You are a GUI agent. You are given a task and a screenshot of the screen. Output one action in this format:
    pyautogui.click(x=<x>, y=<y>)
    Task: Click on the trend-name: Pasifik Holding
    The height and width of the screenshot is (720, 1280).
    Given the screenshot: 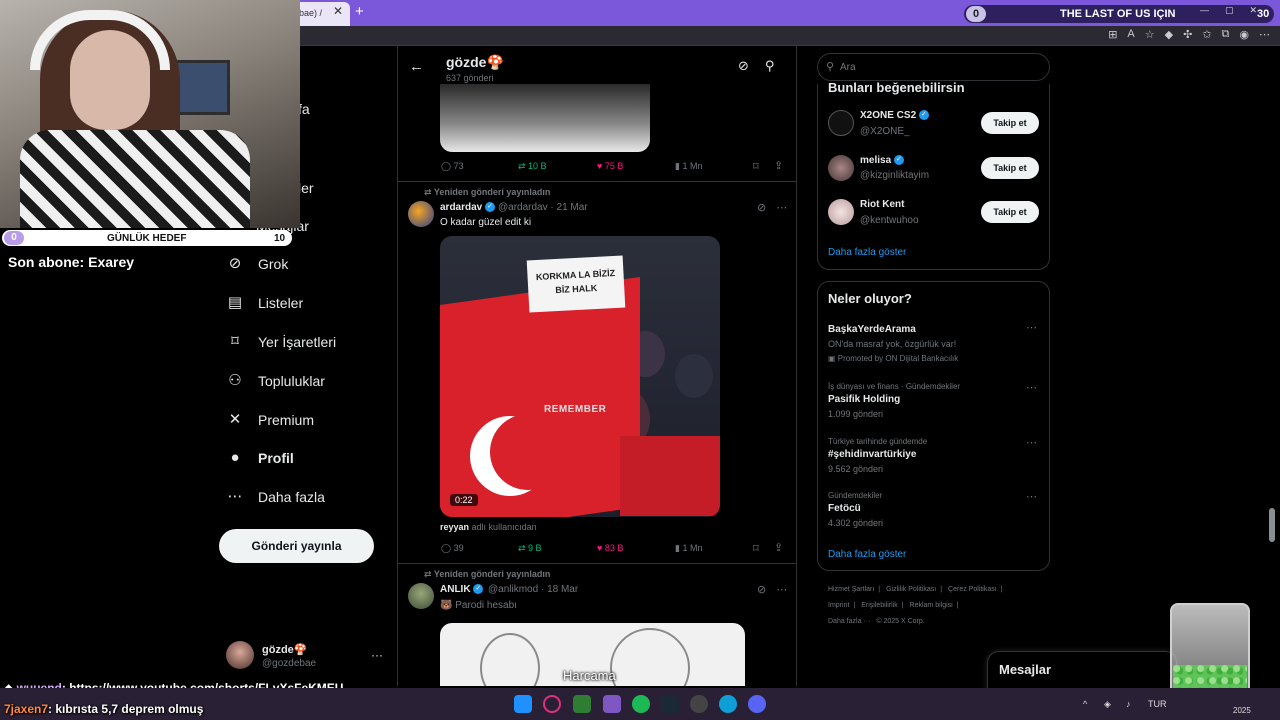 What is the action you would take?
    pyautogui.click(x=864, y=399)
    